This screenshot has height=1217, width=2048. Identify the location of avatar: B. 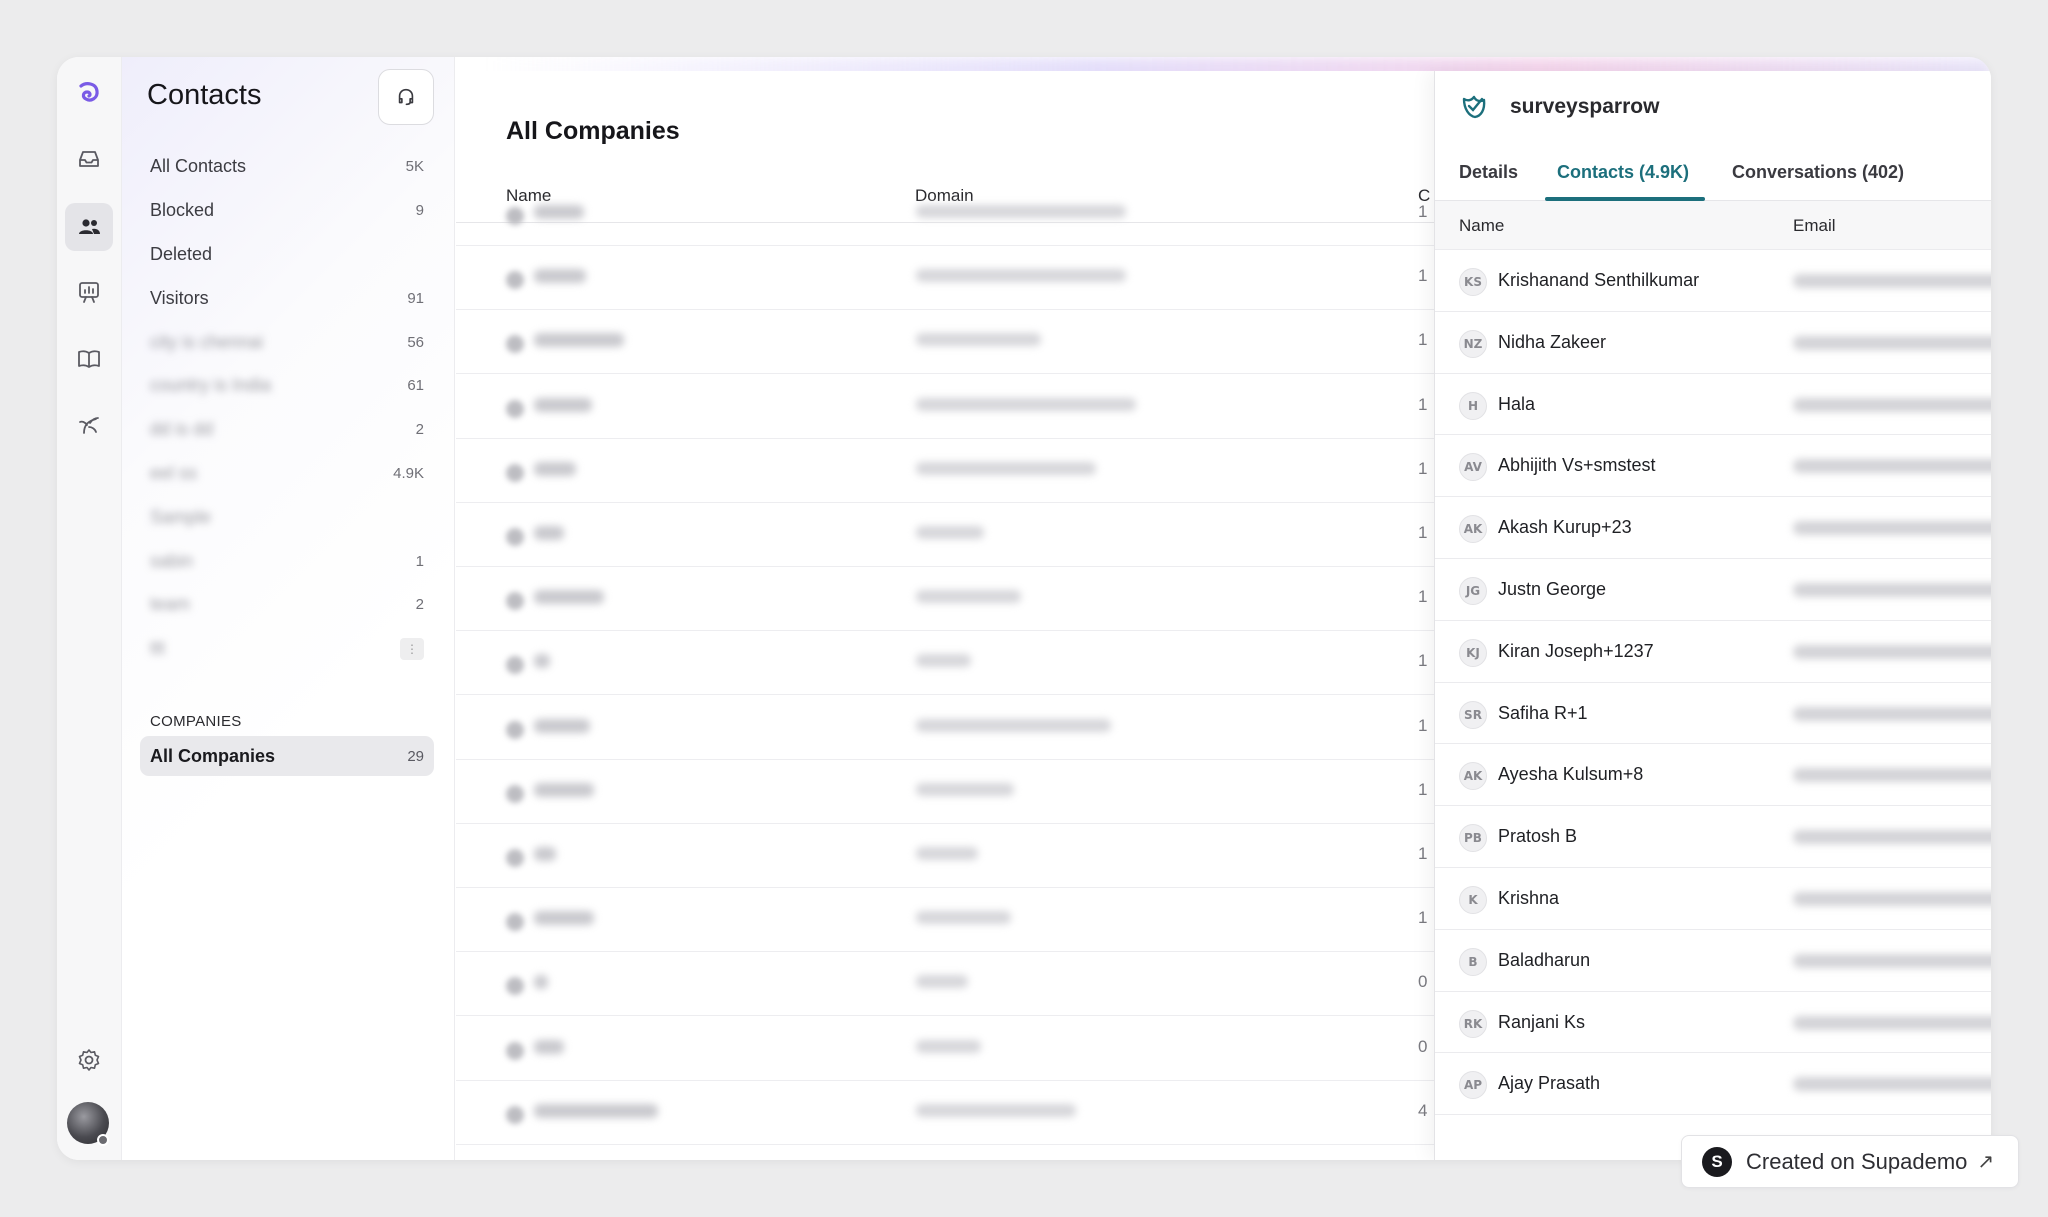
(1473, 961).